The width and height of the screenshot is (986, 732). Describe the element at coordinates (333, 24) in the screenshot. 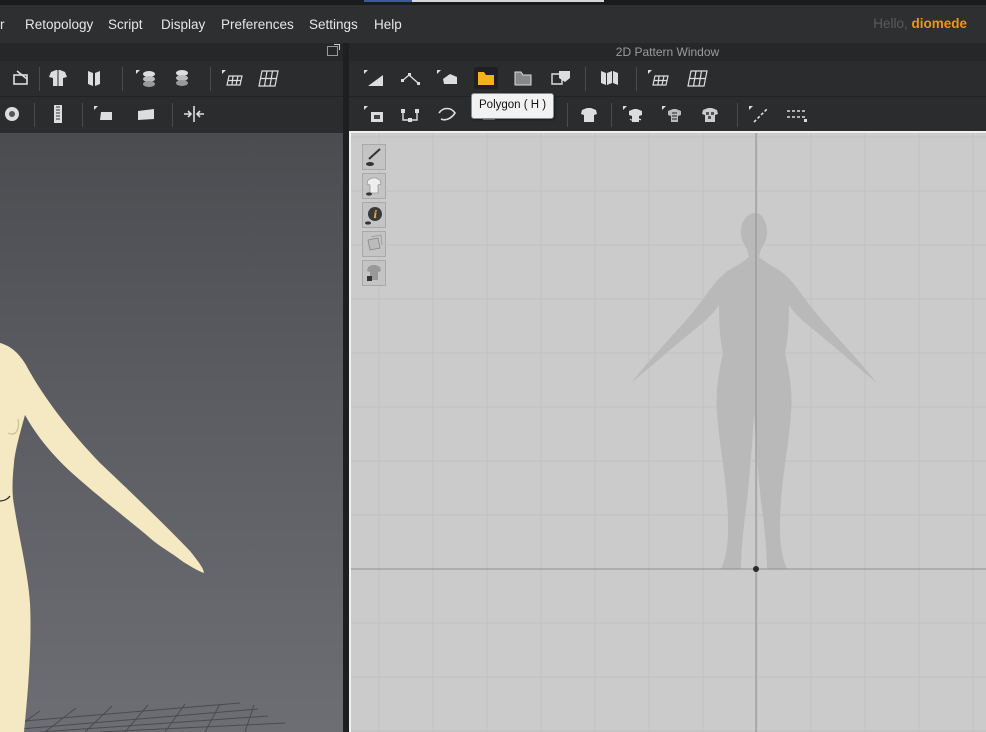

I see `menu-item-settings: Settings` at that location.